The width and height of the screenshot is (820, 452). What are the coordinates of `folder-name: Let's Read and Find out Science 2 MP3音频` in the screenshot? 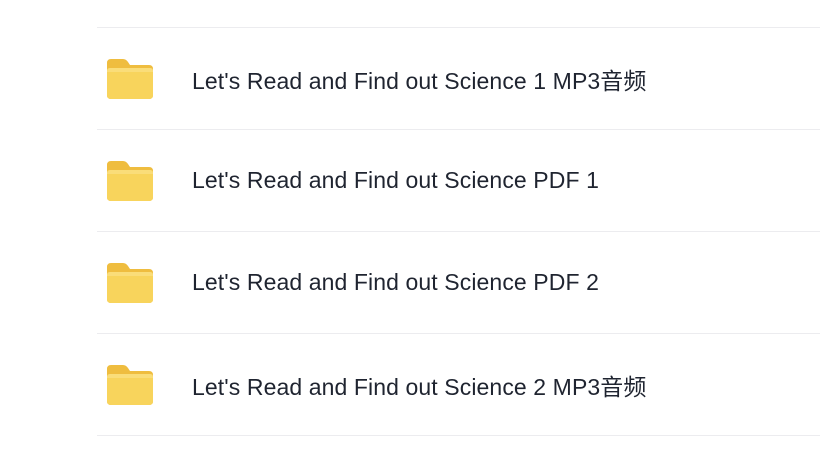 It's located at (419, 386).